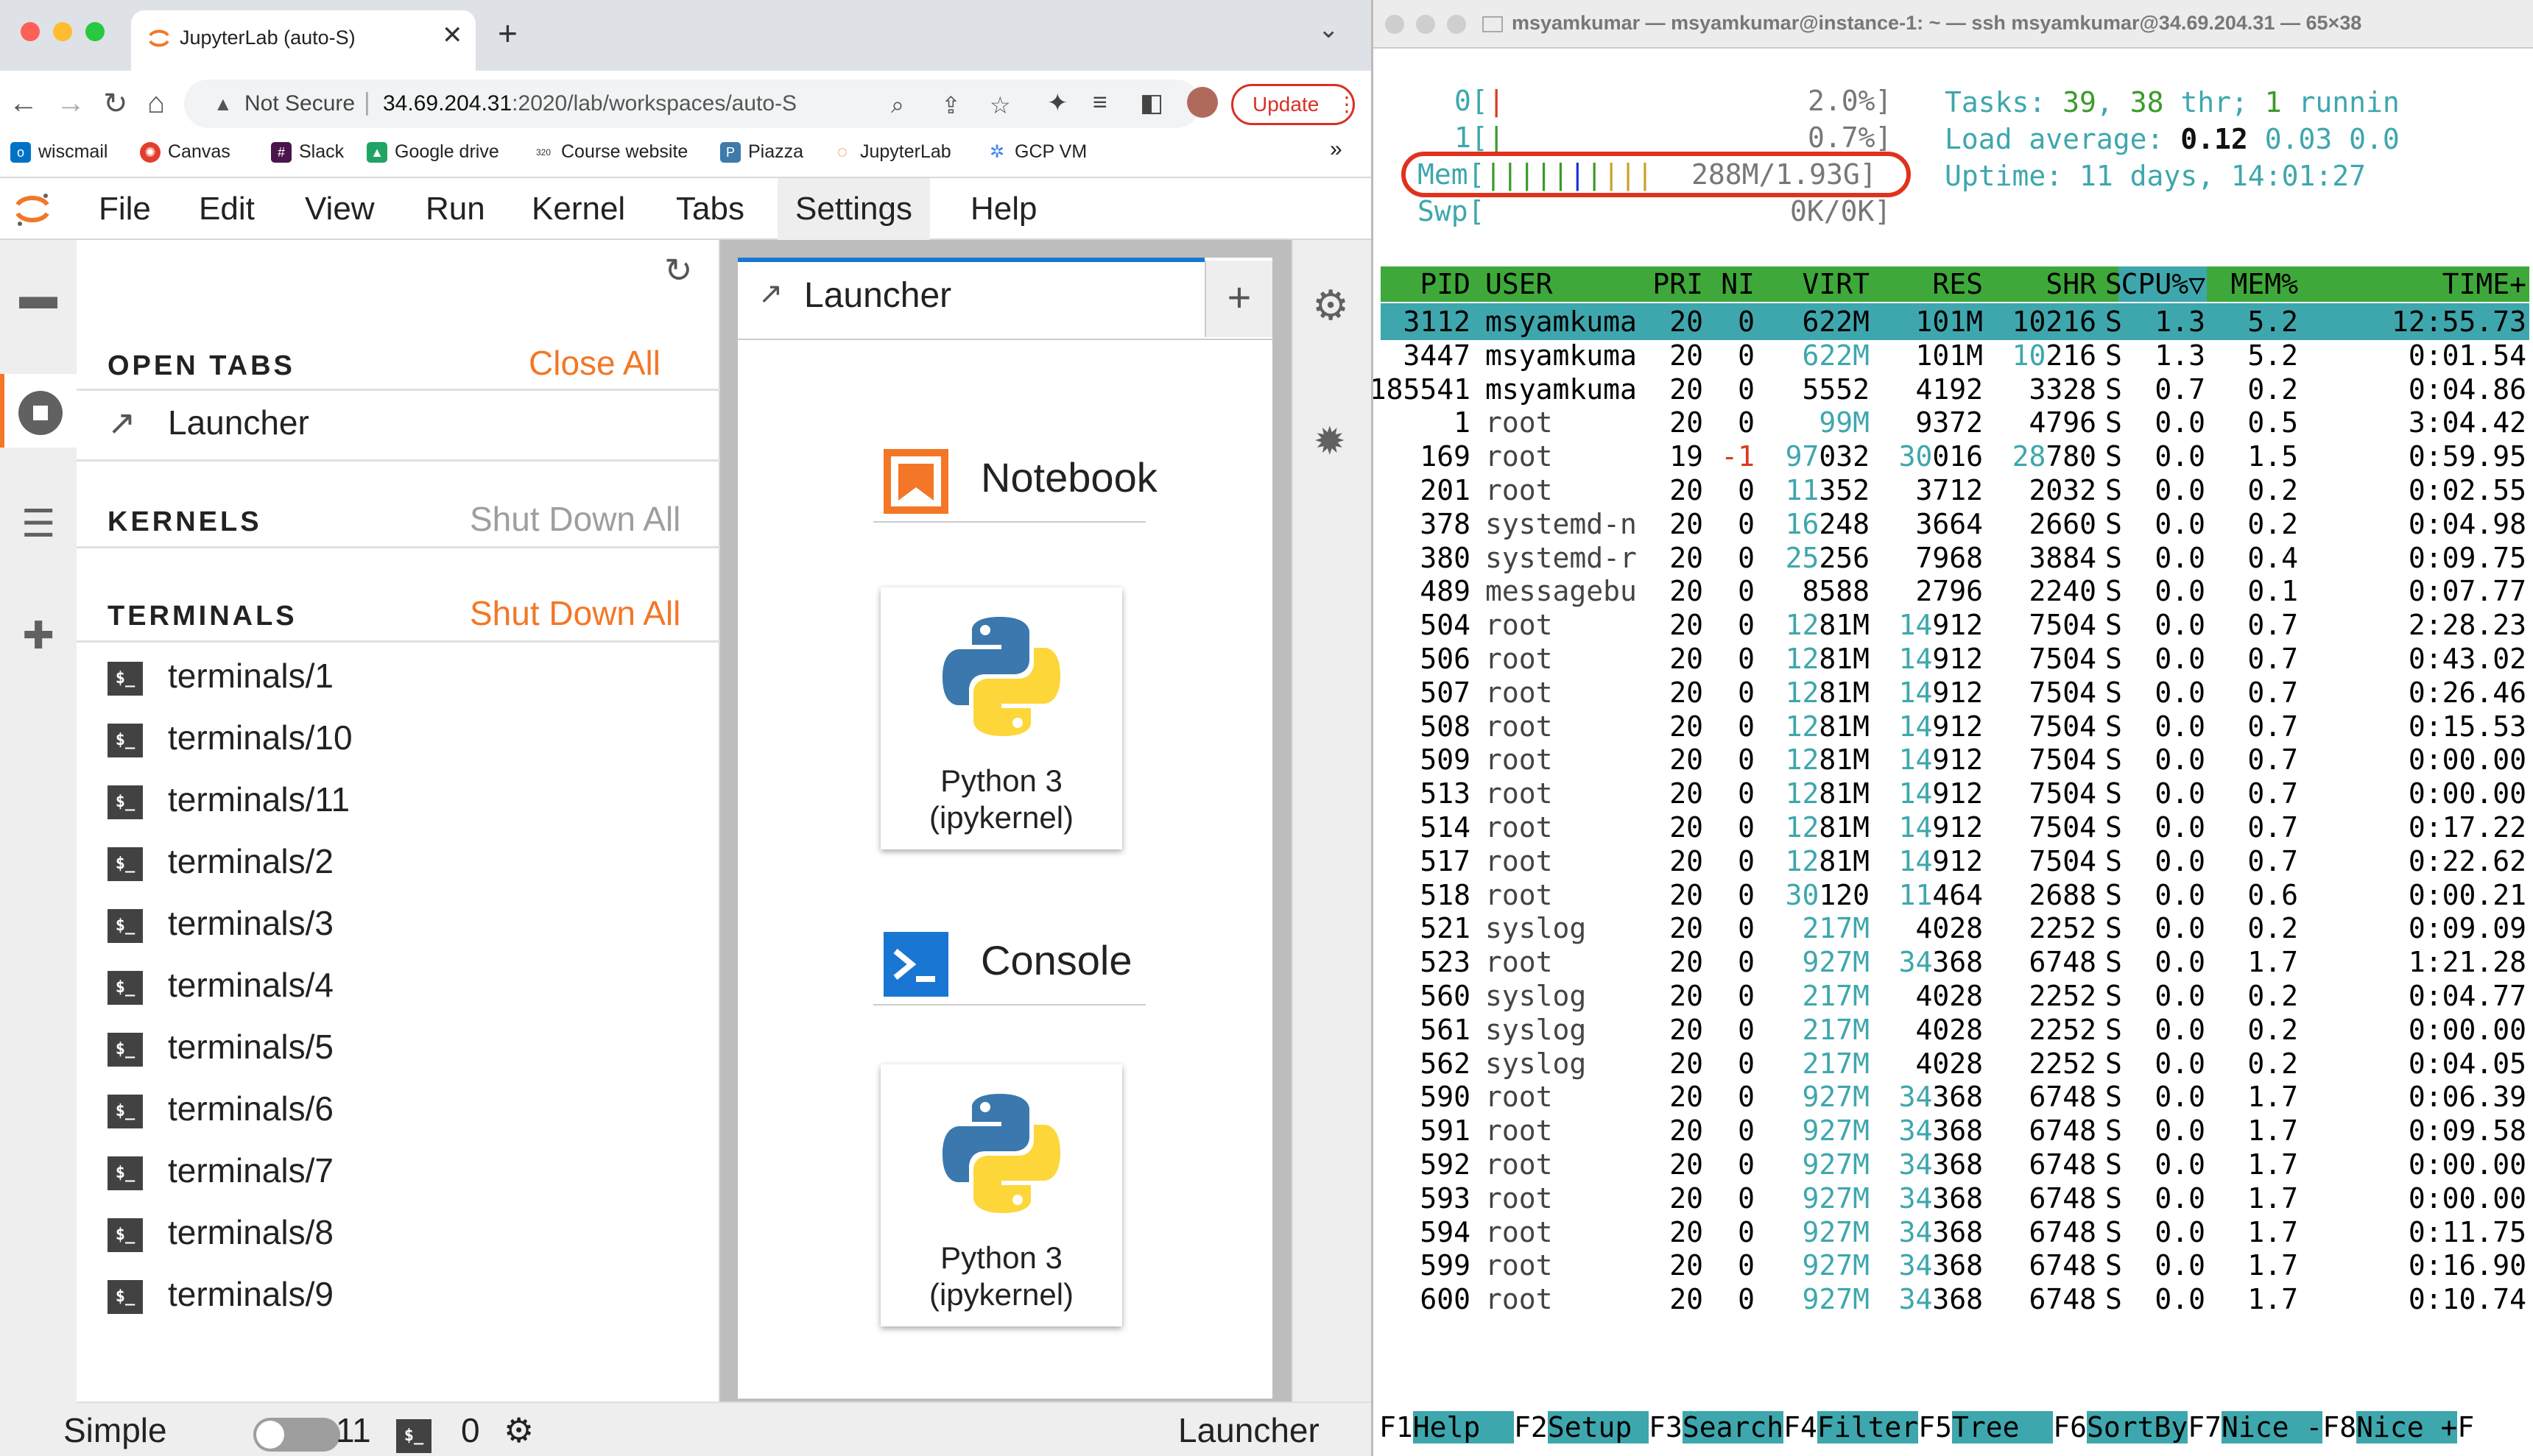 This screenshot has height=1456, width=2533. What do you see at coordinates (1004, 209) in the screenshot?
I see `menu-help: Help` at bounding box center [1004, 209].